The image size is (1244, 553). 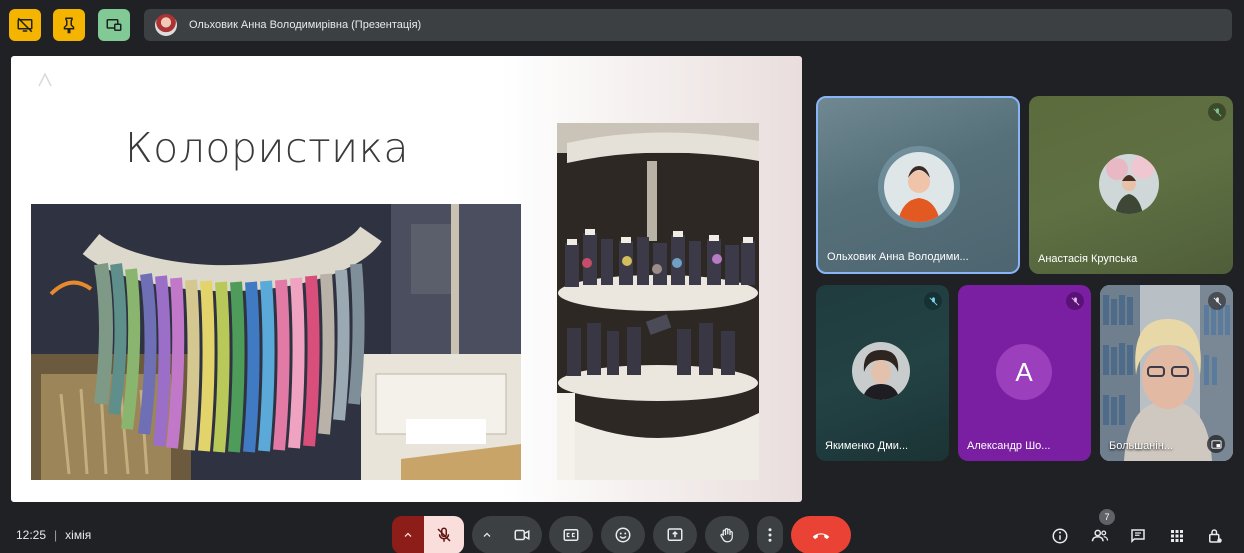 I want to click on presentation-off-icon, so click(x=25, y=25).